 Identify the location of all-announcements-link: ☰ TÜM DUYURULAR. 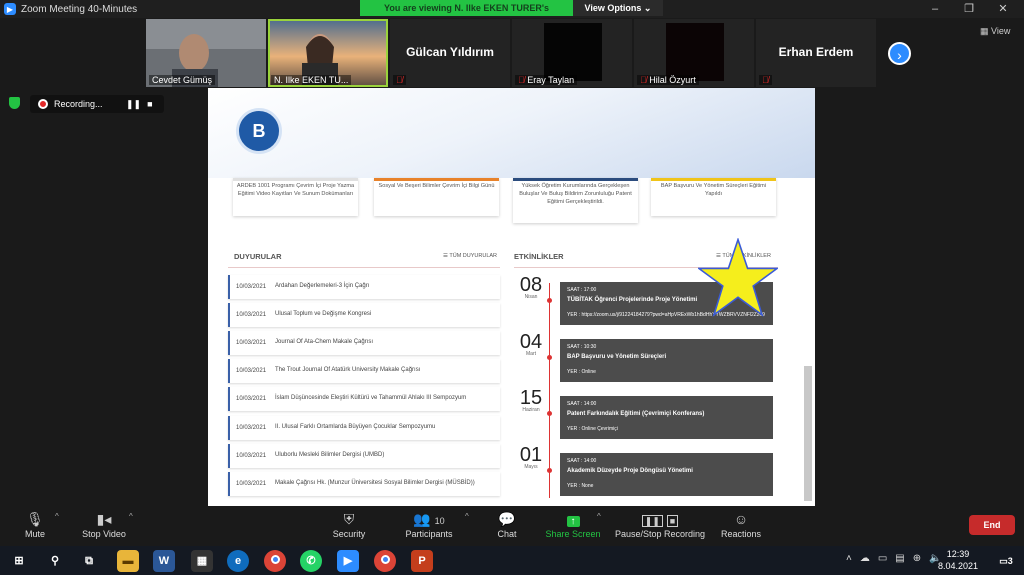
(470, 256).